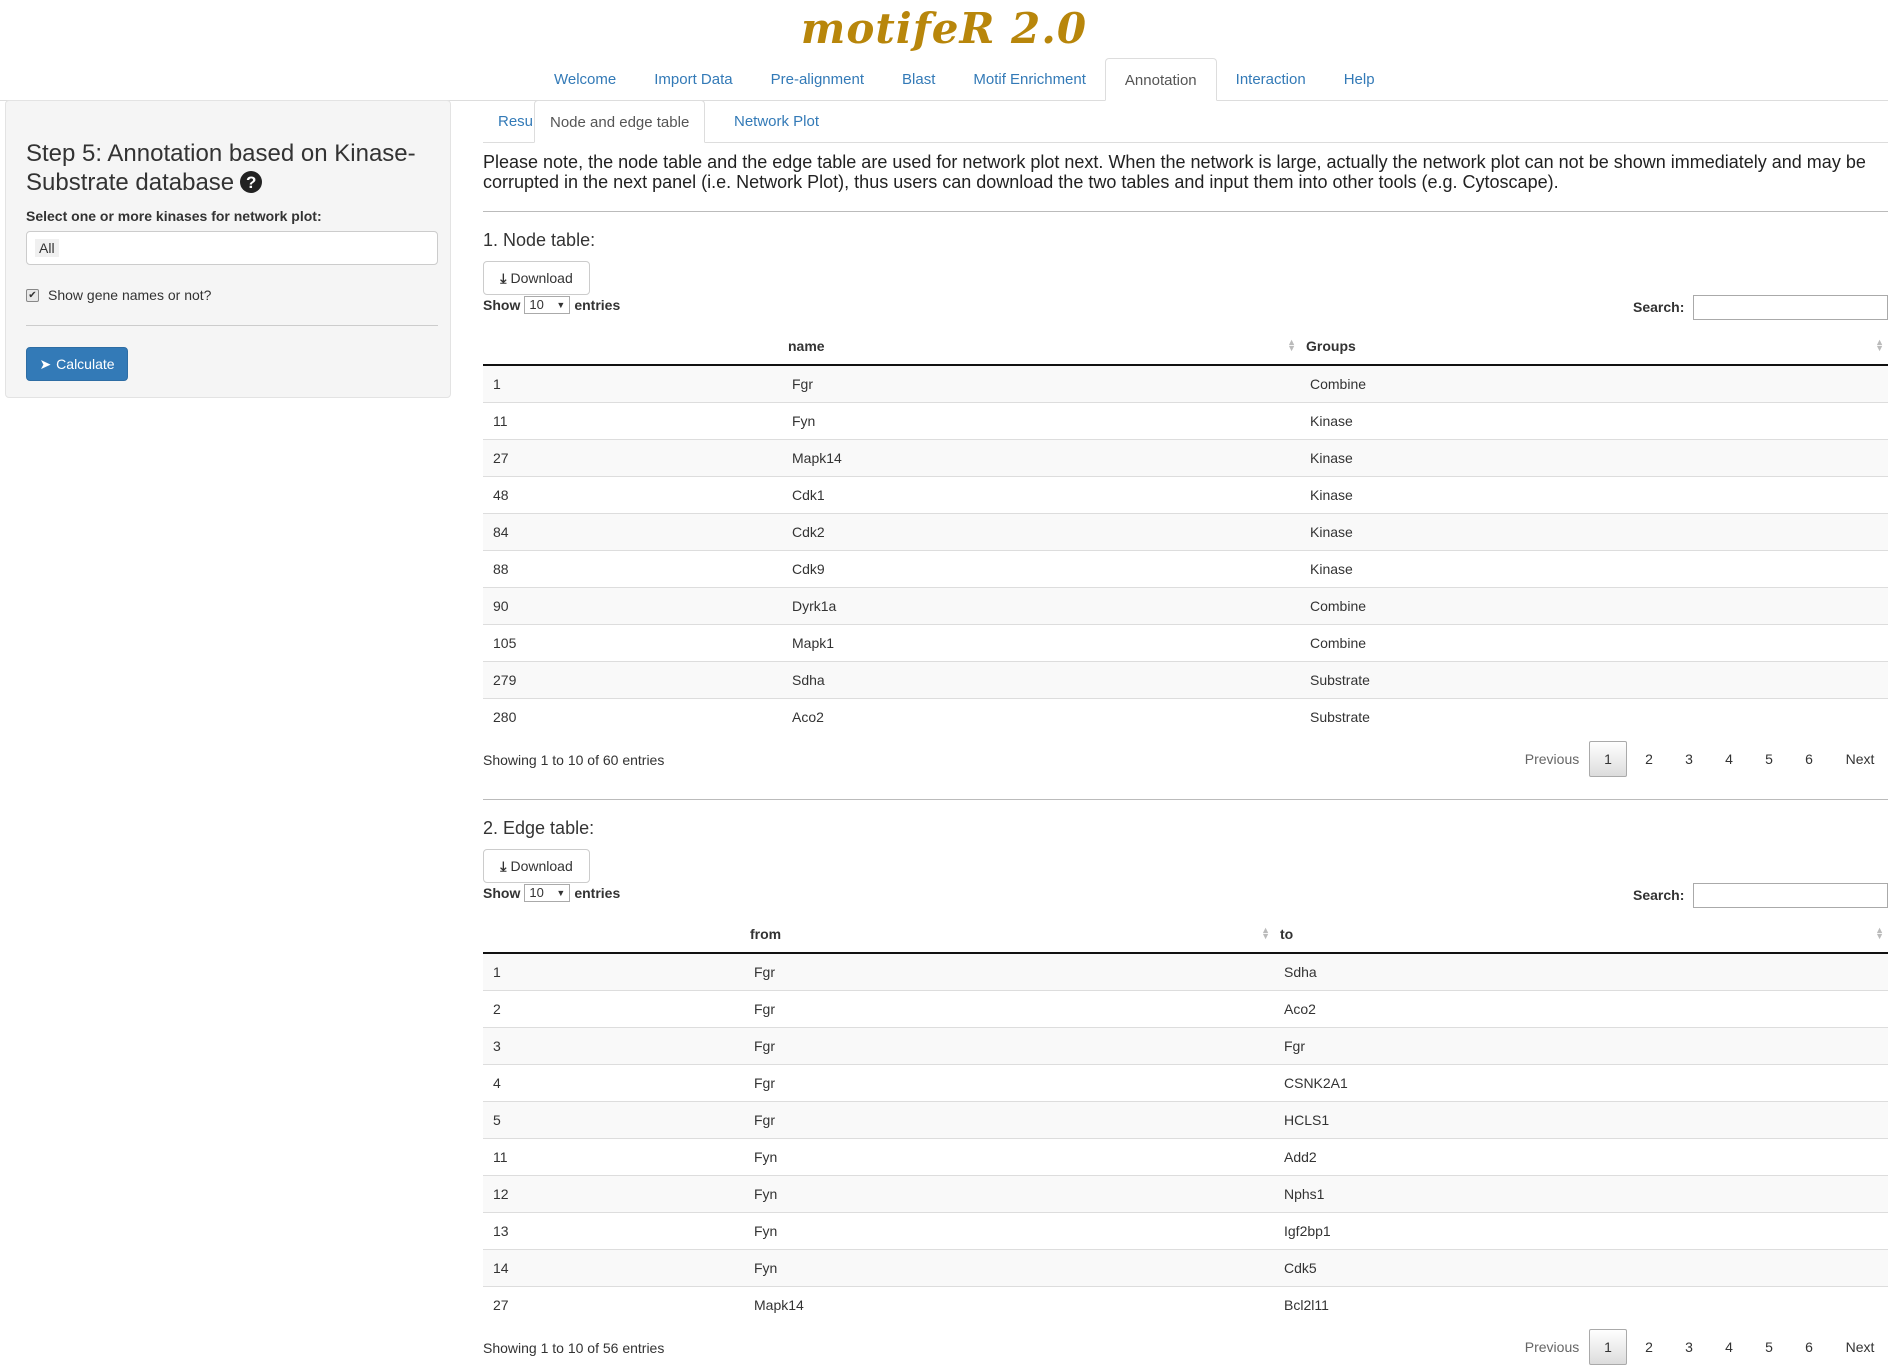  What do you see at coordinates (118, 295) in the screenshot?
I see `gene-names-checkbox-row: ✔ Show gene names or not?` at bounding box center [118, 295].